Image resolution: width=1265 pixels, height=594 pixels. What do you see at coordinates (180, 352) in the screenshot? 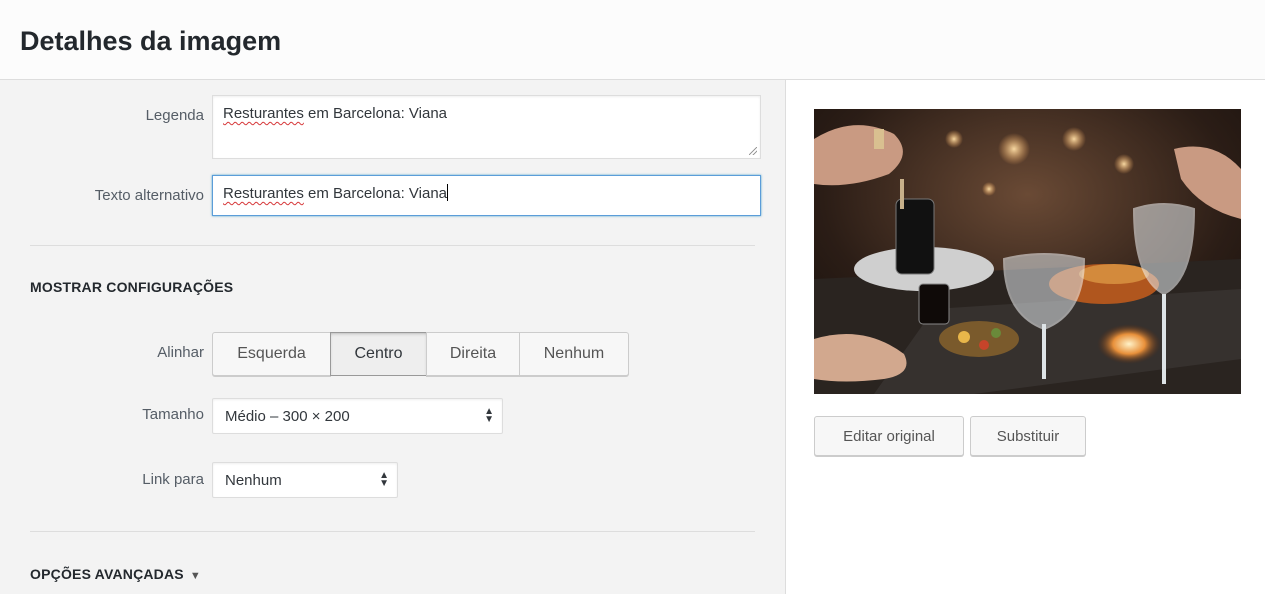
I see `align-label: Alinhar` at bounding box center [180, 352].